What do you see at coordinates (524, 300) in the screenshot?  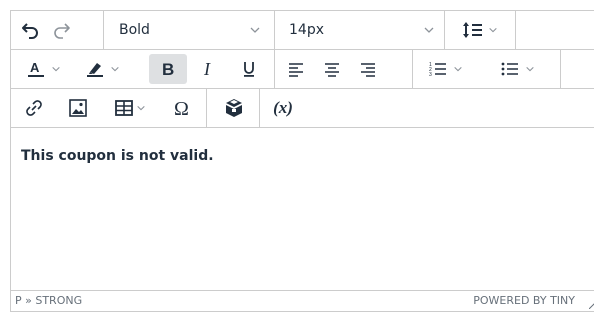 I see `powered-by-link: POWERED BY TINY` at bounding box center [524, 300].